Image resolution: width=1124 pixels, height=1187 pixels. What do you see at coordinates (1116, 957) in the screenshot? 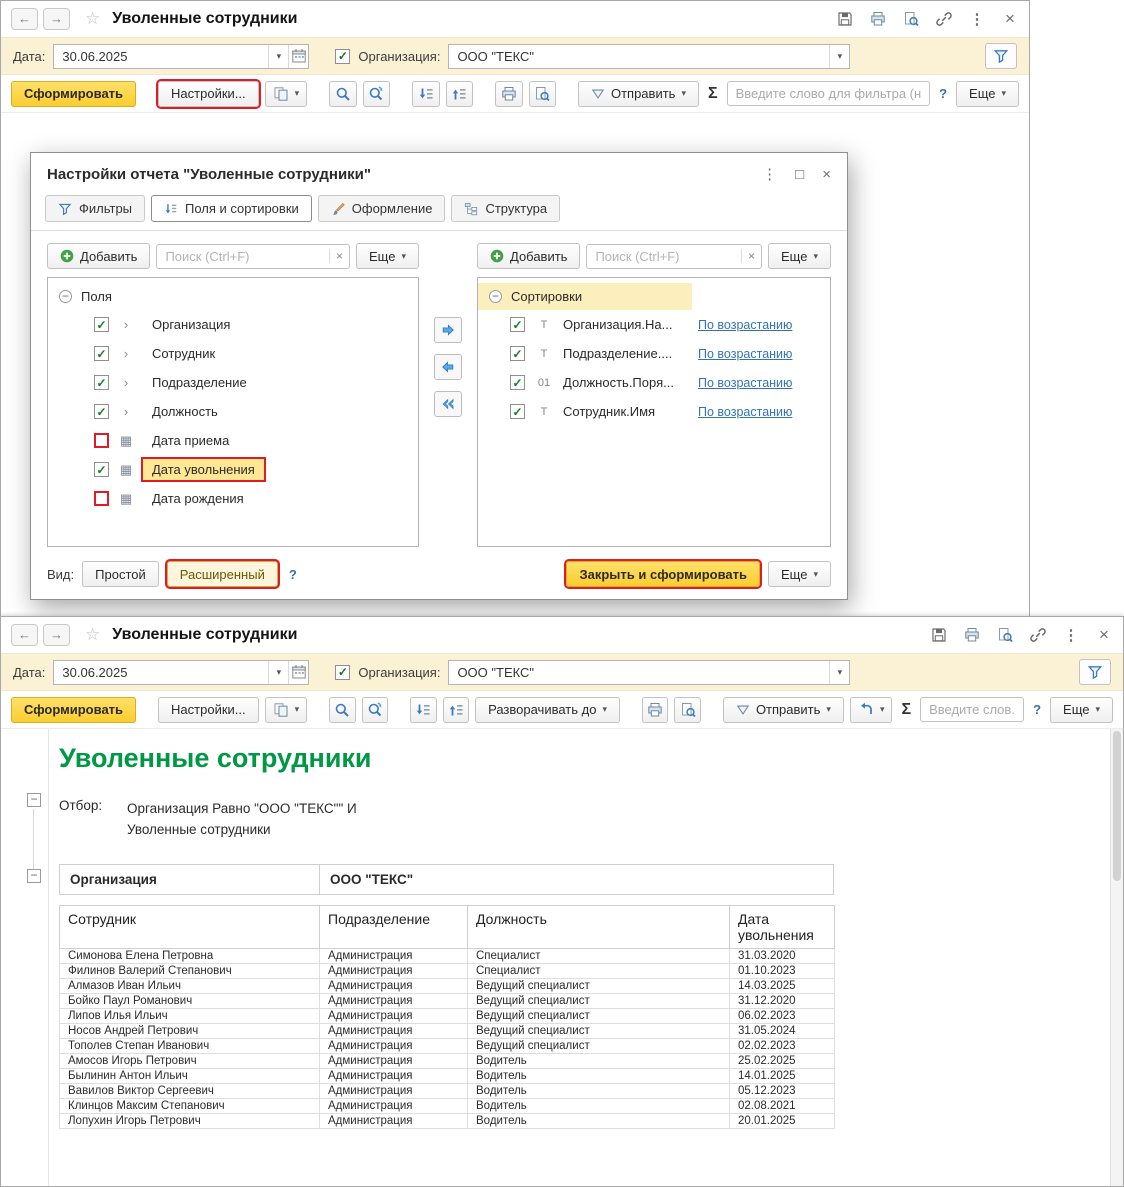
I see `vertical-scrollbar` at bounding box center [1116, 957].